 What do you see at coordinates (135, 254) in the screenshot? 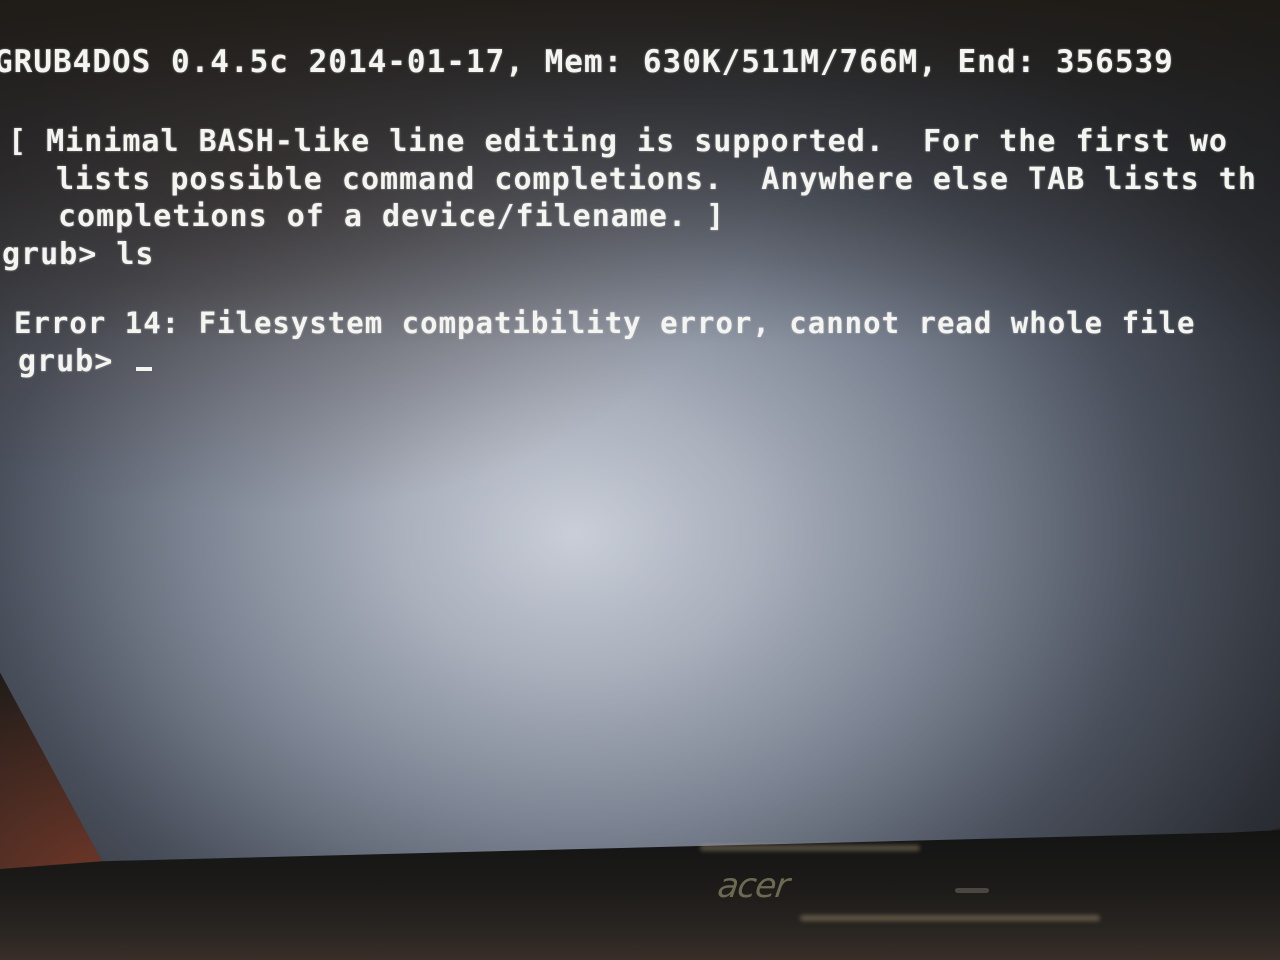
I see `command-text: ls` at bounding box center [135, 254].